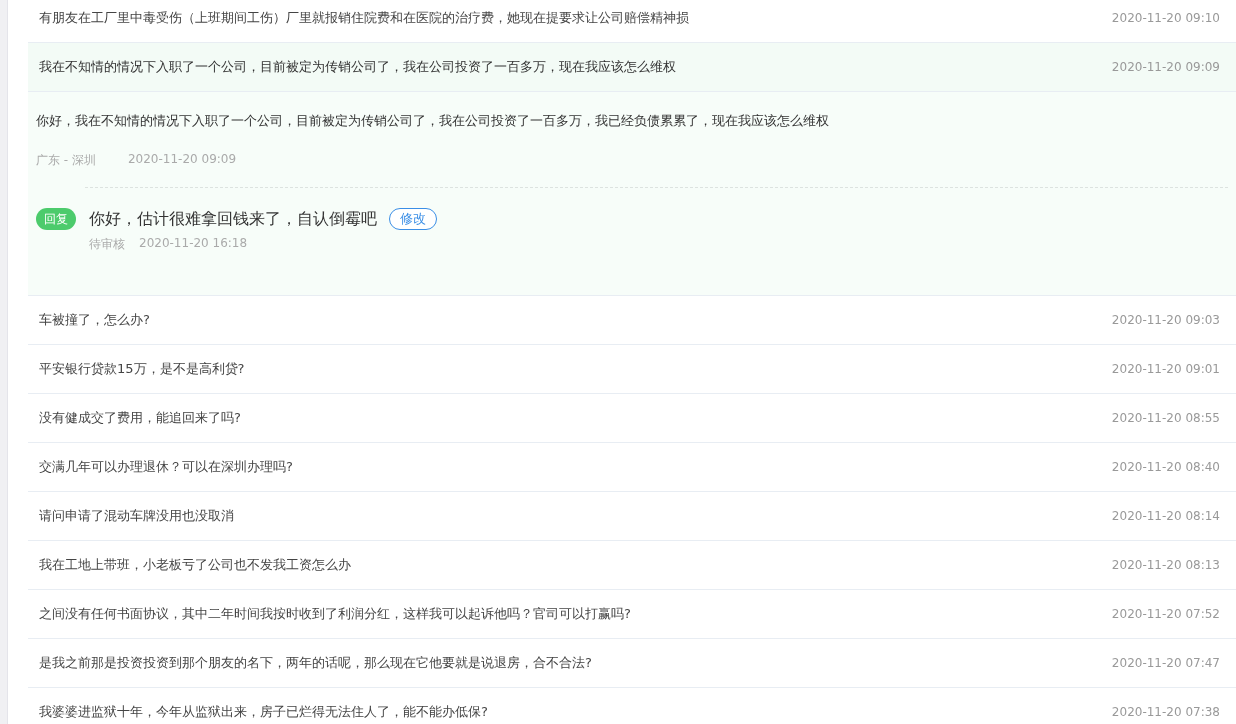 This screenshot has height=724, width=1236. I want to click on question-title: 我在工地上带班，小老板亏了公司也不发我工资怎么办, so click(195, 565).